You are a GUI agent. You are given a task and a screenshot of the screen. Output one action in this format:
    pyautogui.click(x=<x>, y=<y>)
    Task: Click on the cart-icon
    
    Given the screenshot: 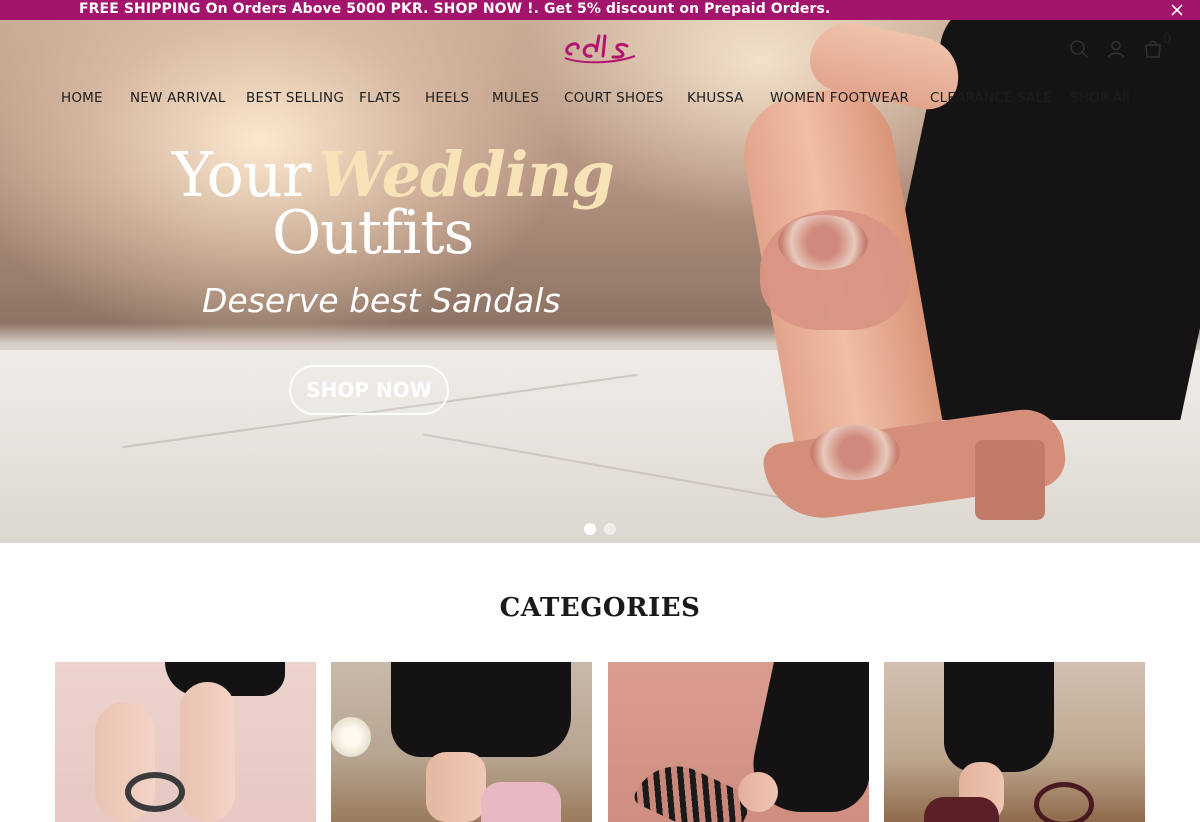 What is the action you would take?
    pyautogui.click(x=1153, y=49)
    